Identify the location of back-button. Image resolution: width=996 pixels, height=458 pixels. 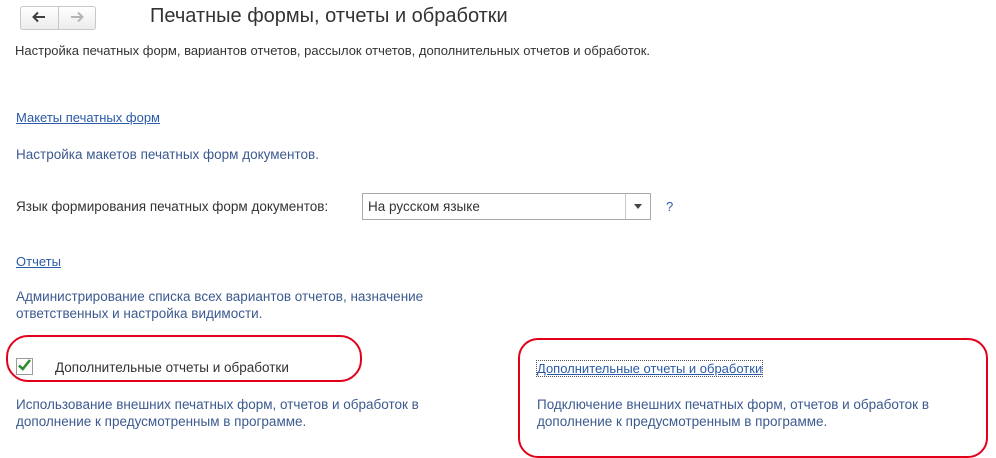
(39, 18).